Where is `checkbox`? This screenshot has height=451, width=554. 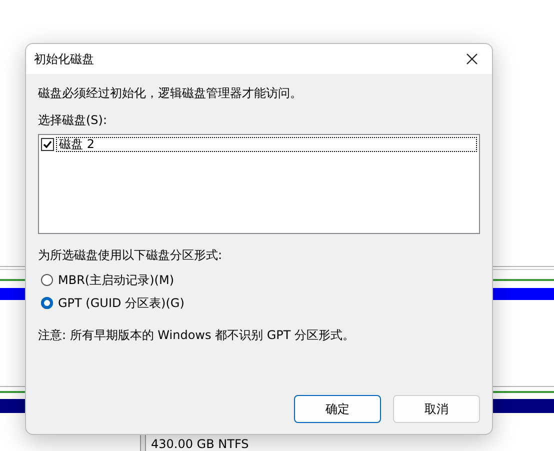
checkbox is located at coordinates (47, 144).